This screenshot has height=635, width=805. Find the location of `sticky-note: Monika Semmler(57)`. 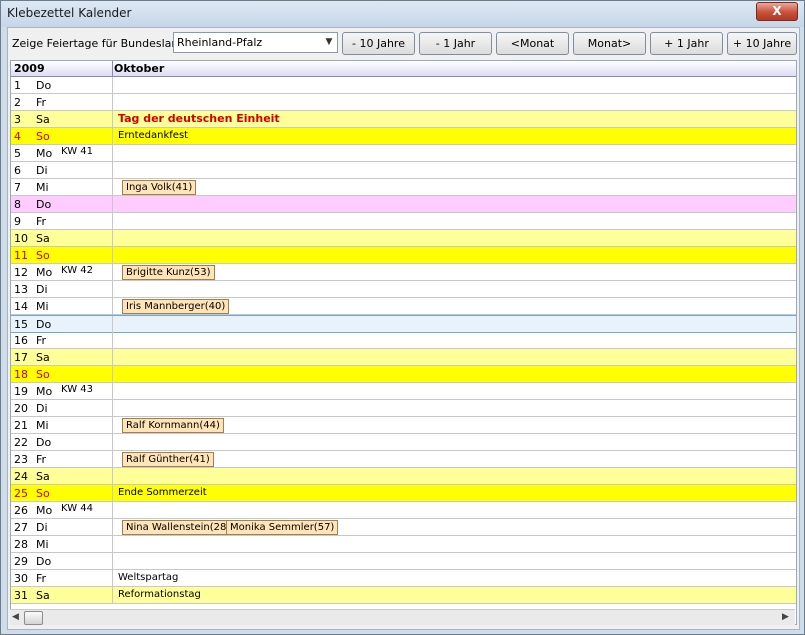

sticky-note: Monika Semmler(57) is located at coordinates (282, 527).